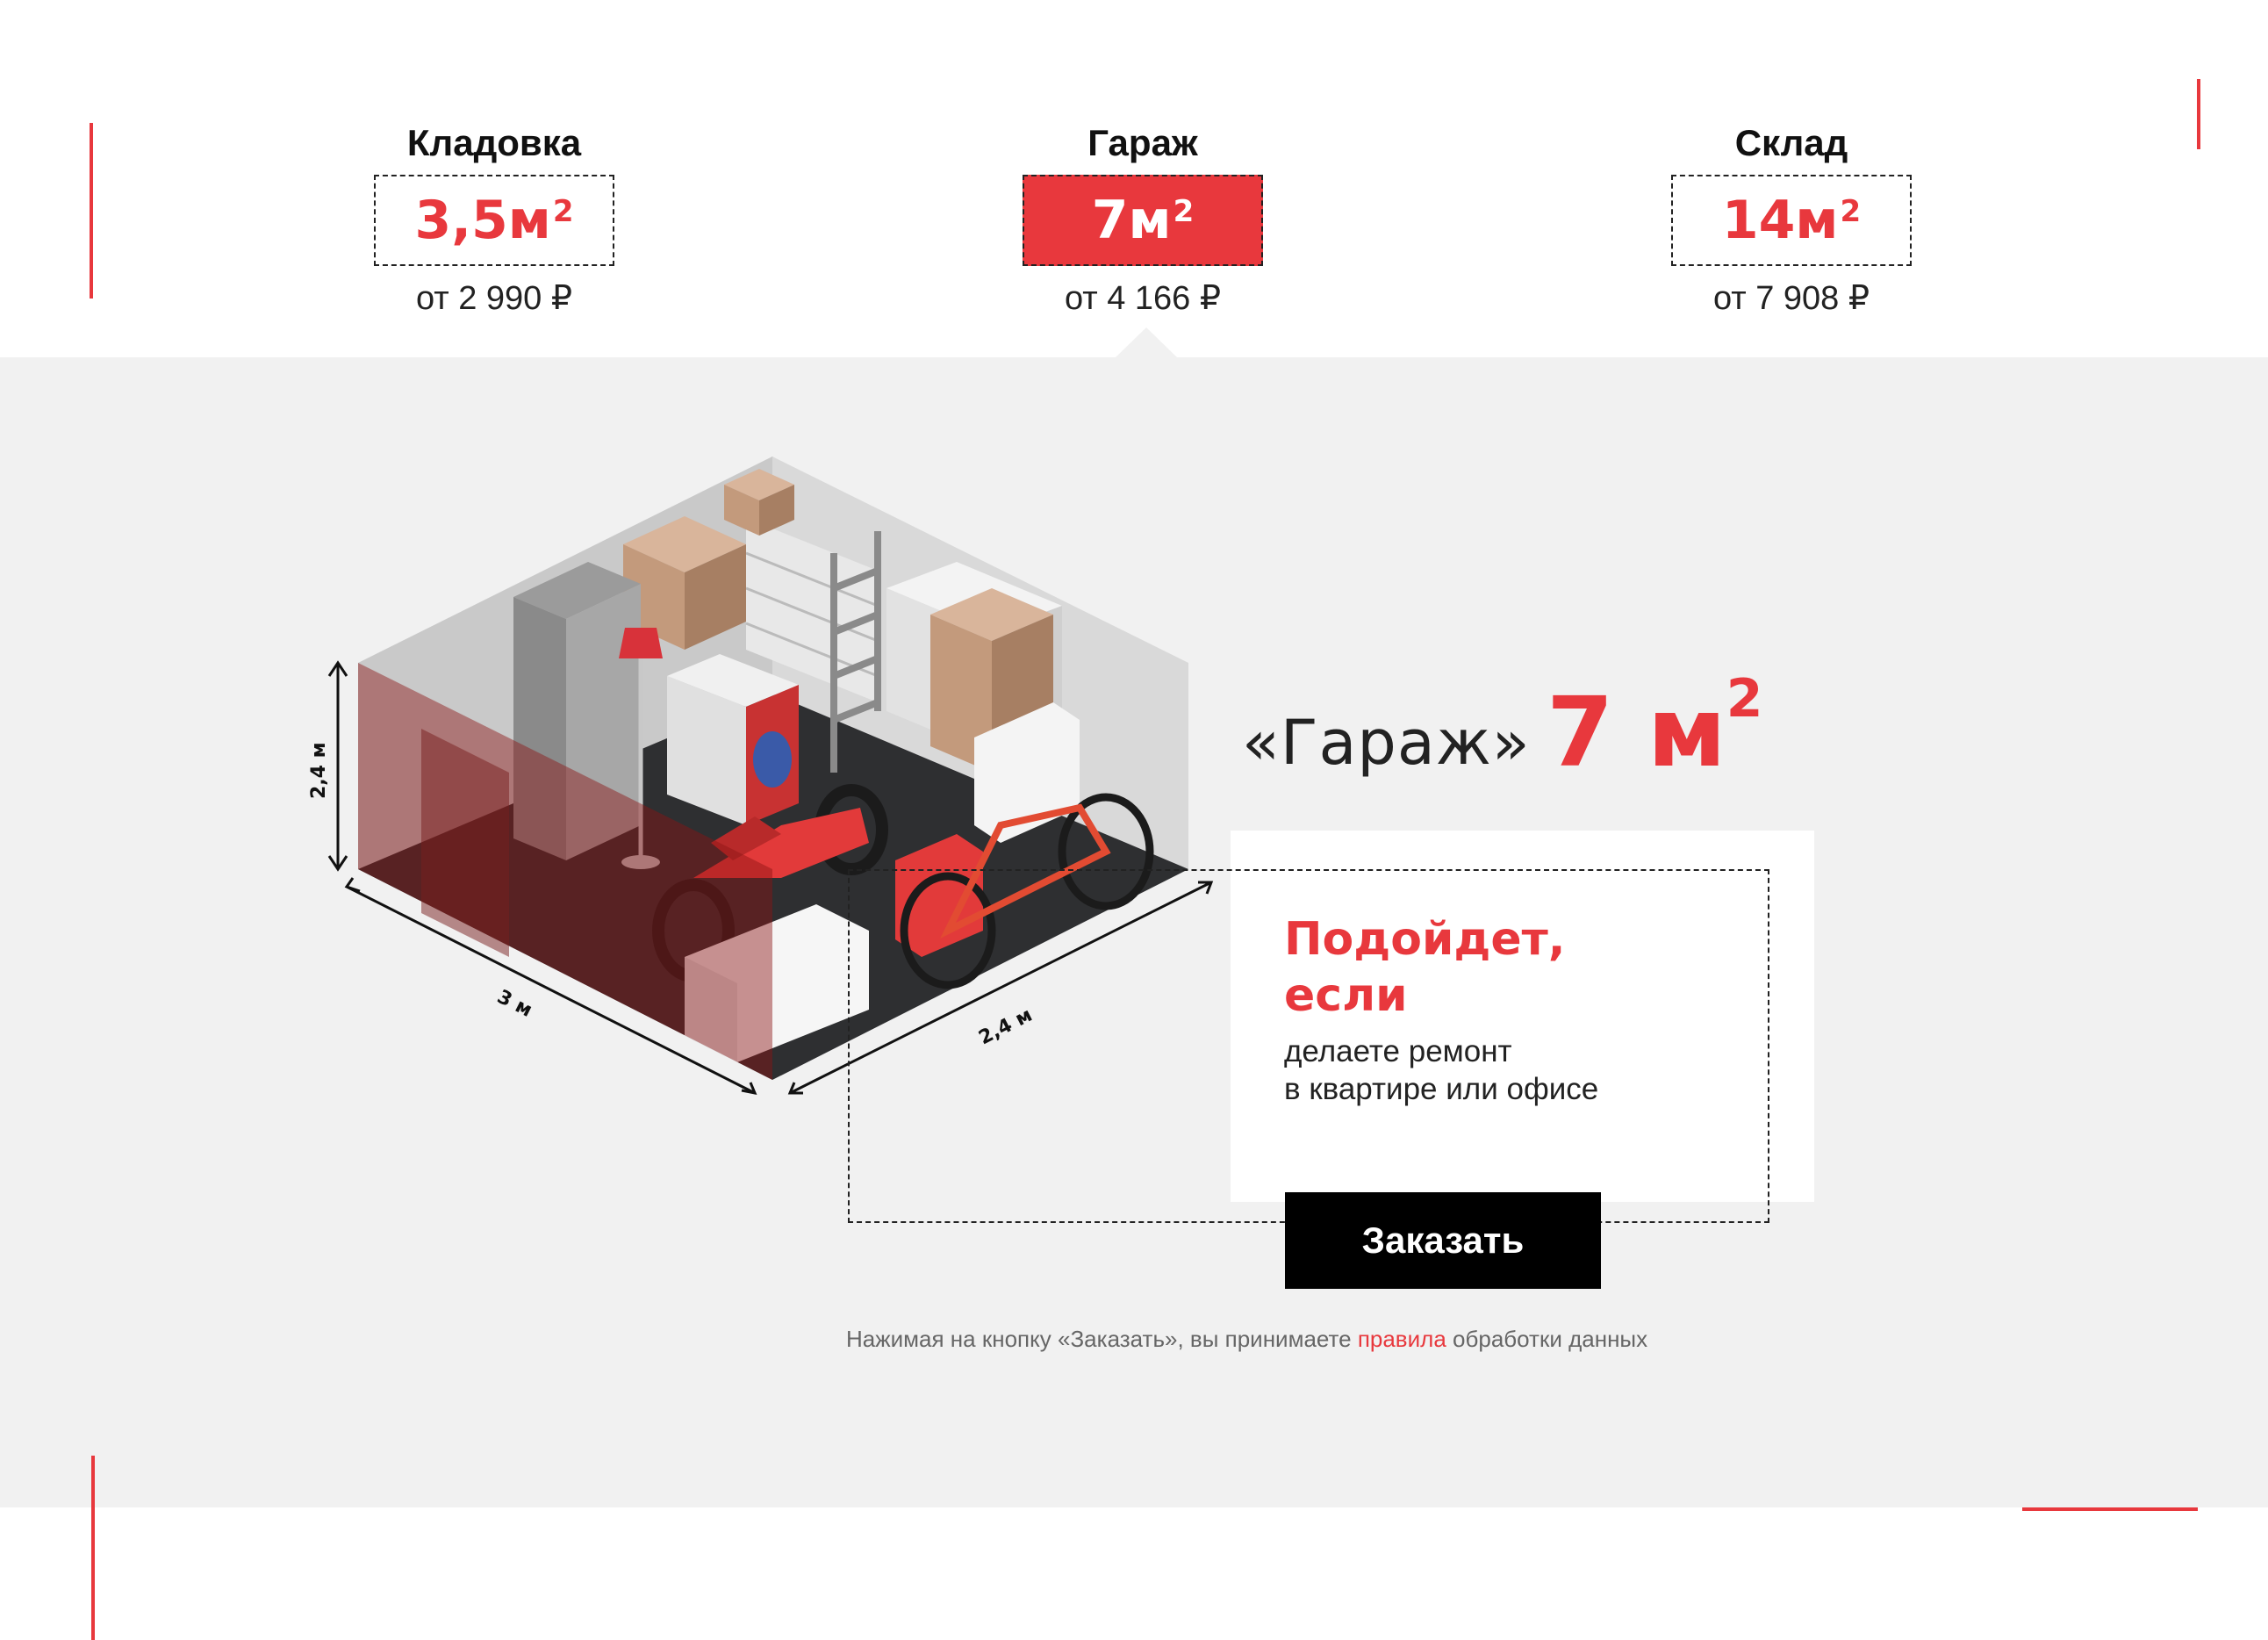  I want to click on tab-sklad: Склад 14м 2 от 7 908 ₽, so click(1792, 218).